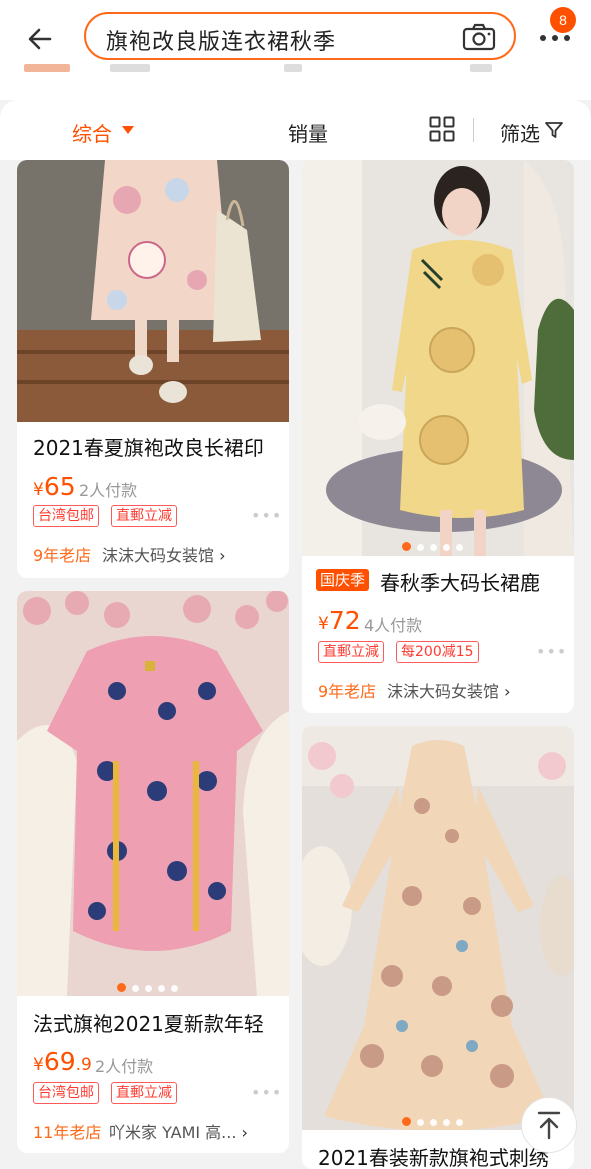  I want to click on search-query: 旗袍改良版连衣裙秋季, so click(221, 40).